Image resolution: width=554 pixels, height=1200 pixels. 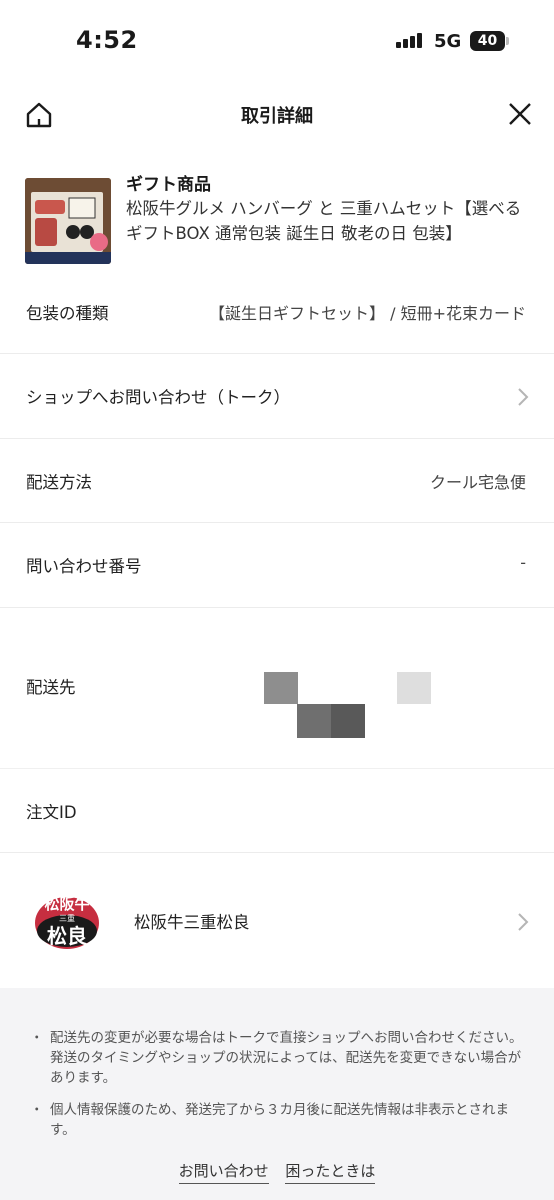 I want to click on footer-links: お問い合わせ 困ったときは, so click(x=277, y=1172).